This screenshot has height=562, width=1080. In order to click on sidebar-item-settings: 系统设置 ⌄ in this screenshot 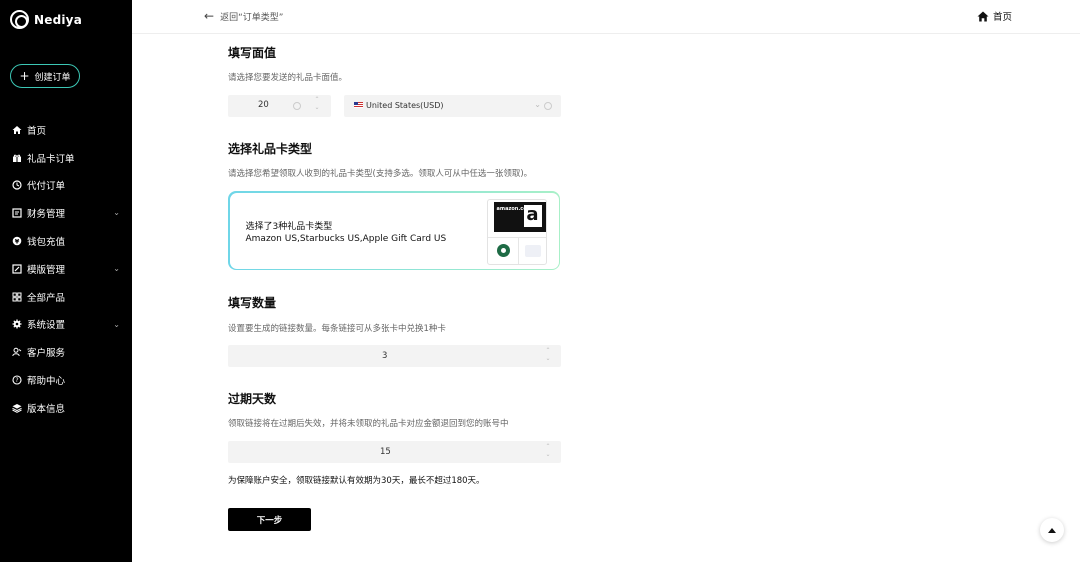, I will do `click(66, 325)`.